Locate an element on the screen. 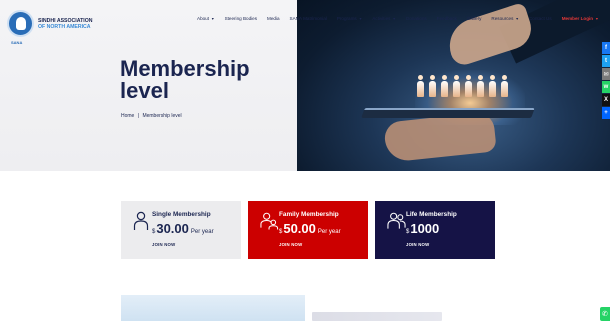  price-amount: 1000 is located at coordinates (425, 228).